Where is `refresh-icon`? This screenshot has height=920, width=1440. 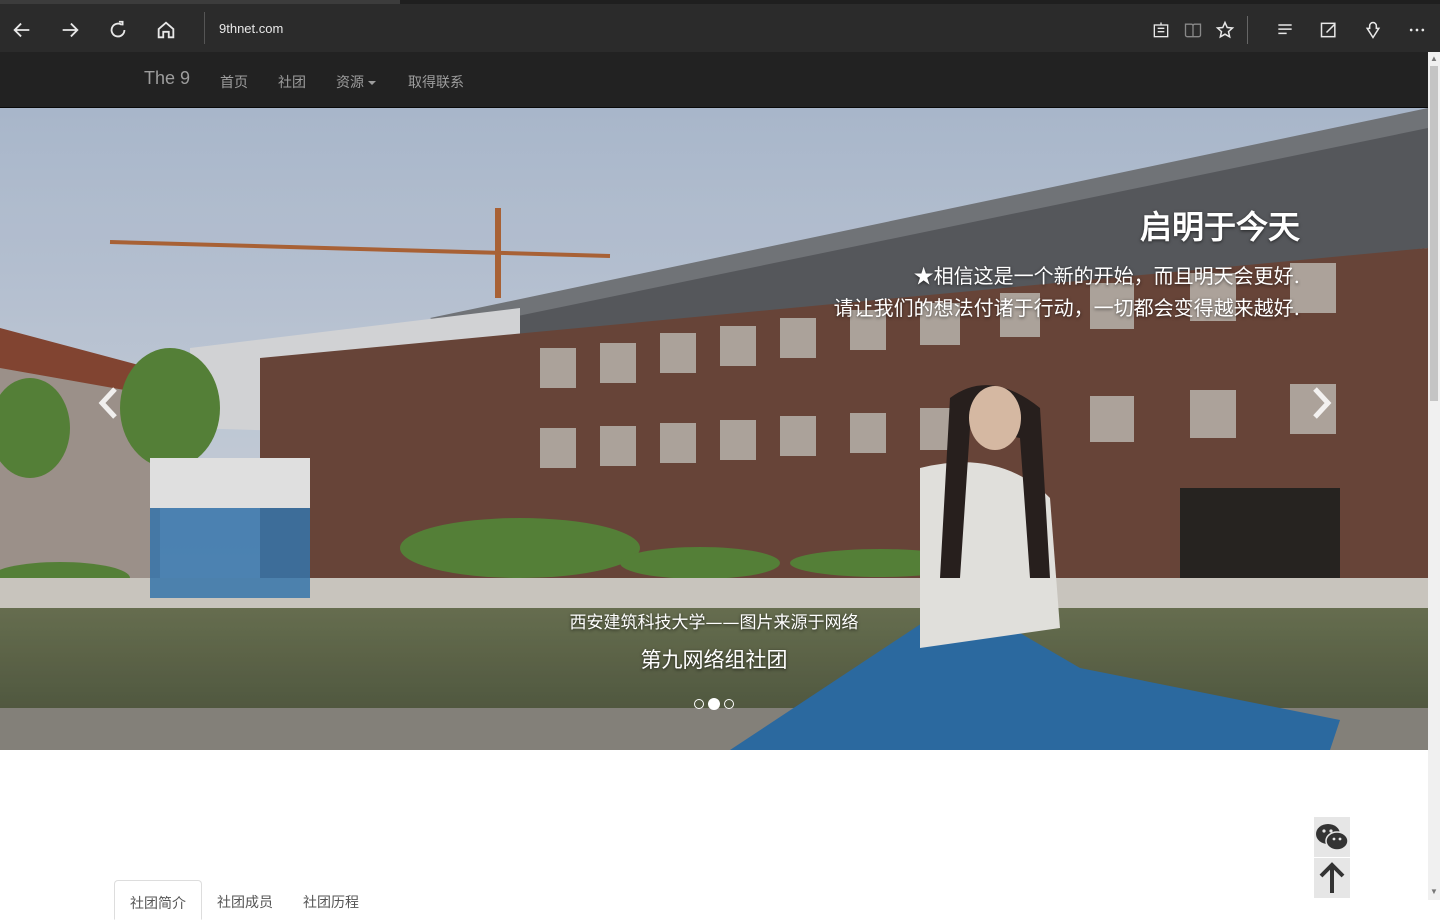 refresh-icon is located at coordinates (118, 29).